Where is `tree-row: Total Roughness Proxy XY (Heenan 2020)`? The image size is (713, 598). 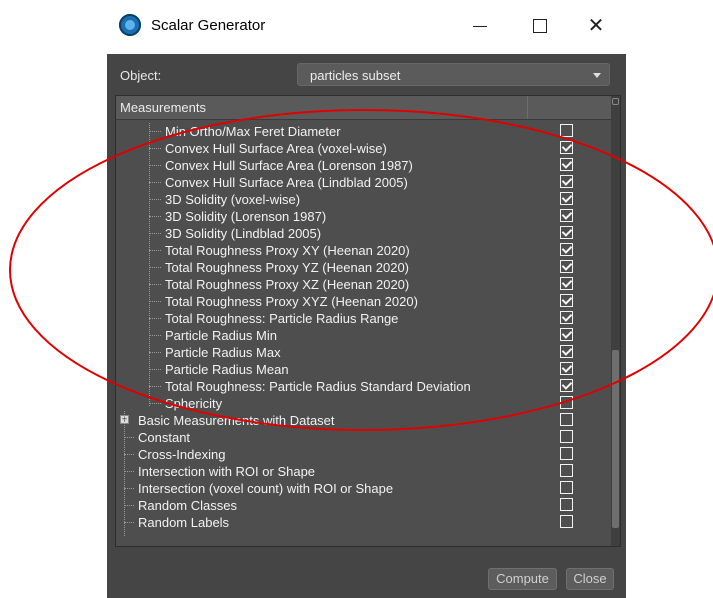
tree-row: Total Roughness Proxy XY (Heenan 2020) is located at coordinates (363, 250).